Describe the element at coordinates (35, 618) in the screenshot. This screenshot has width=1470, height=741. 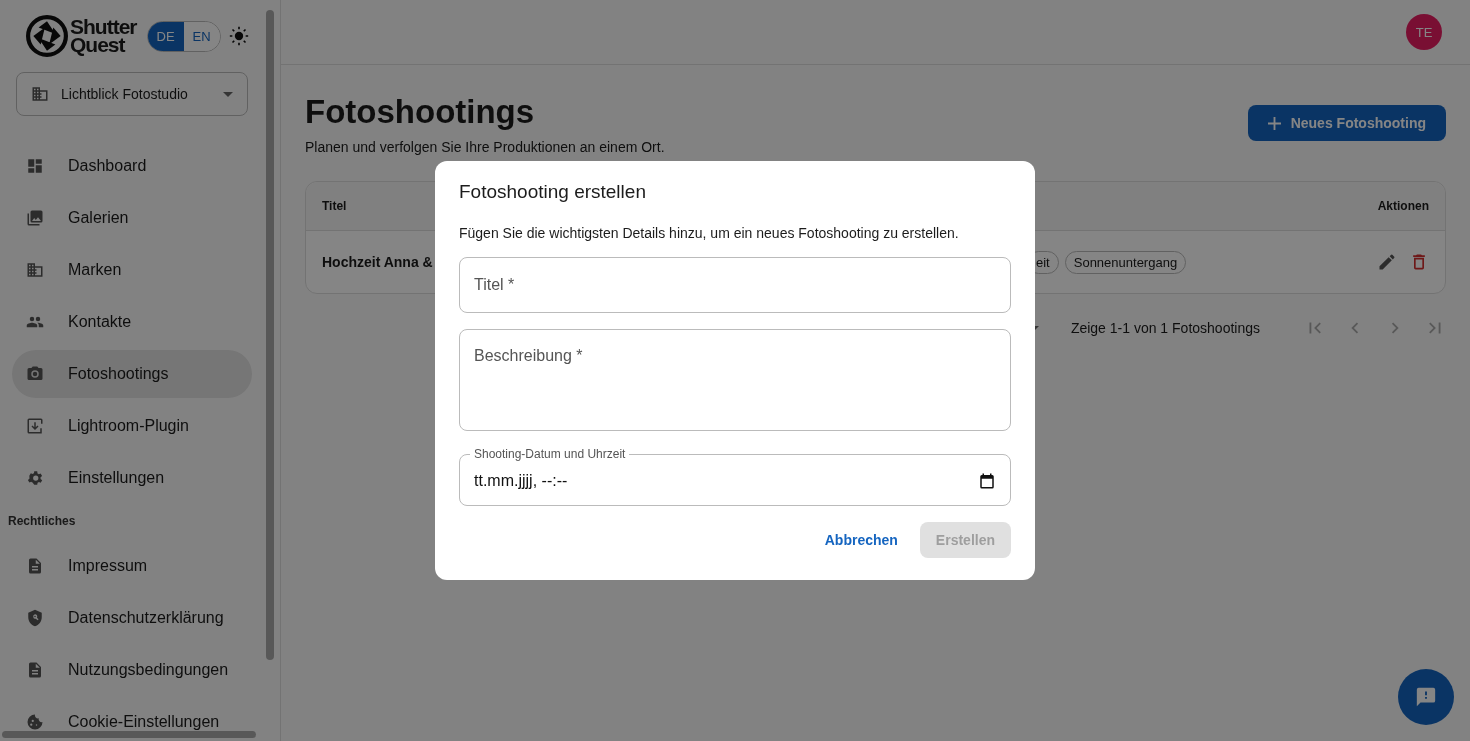
I see `shield-icon` at that location.